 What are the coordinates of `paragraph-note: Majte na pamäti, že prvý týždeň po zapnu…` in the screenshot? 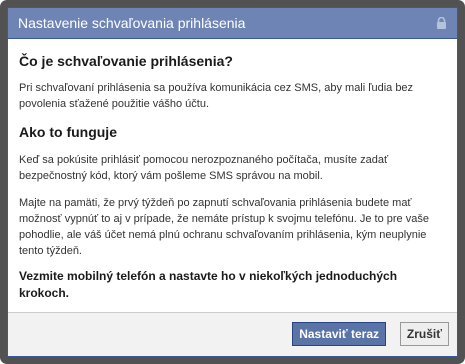 It's located at (224, 227).